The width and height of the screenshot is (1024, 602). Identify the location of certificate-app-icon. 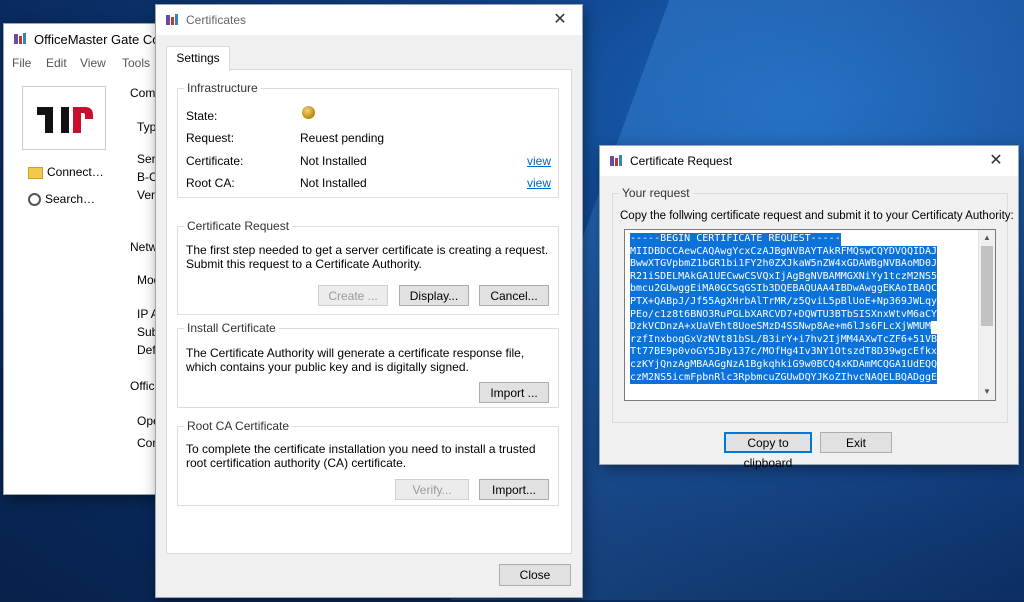
(172, 19).